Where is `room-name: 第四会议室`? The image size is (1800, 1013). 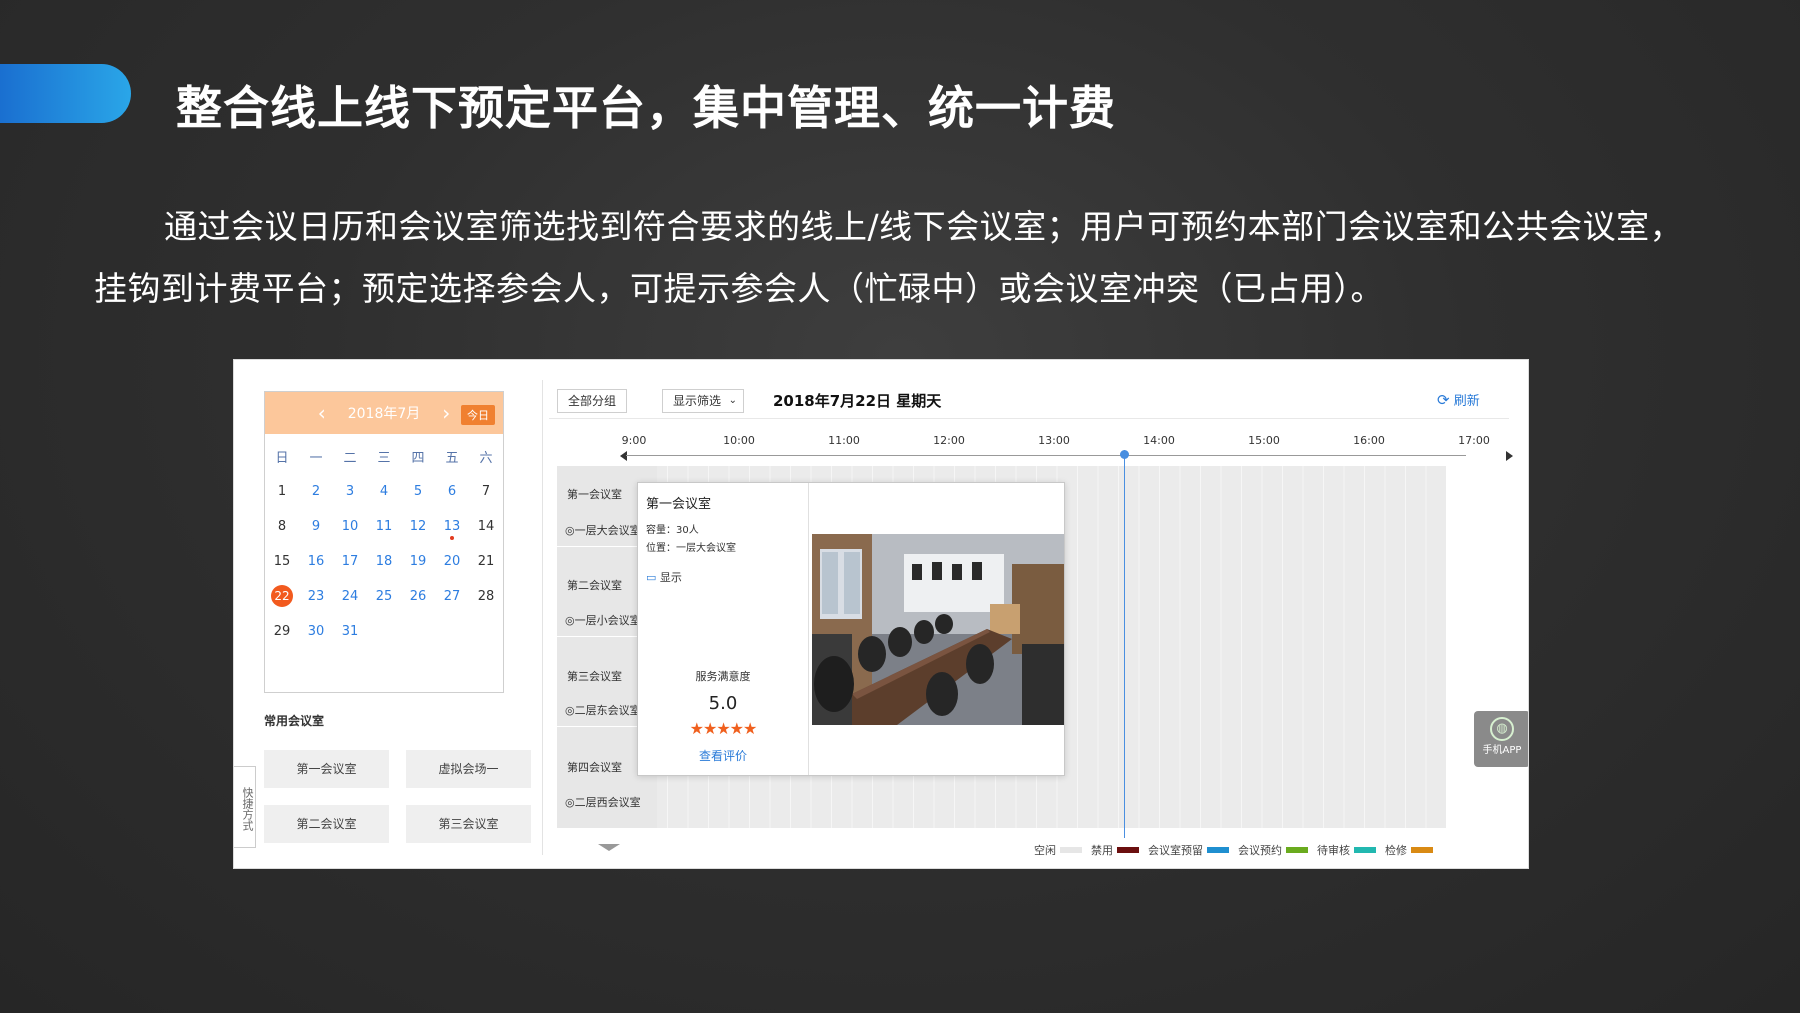 room-name: 第四会议室 is located at coordinates (594, 767).